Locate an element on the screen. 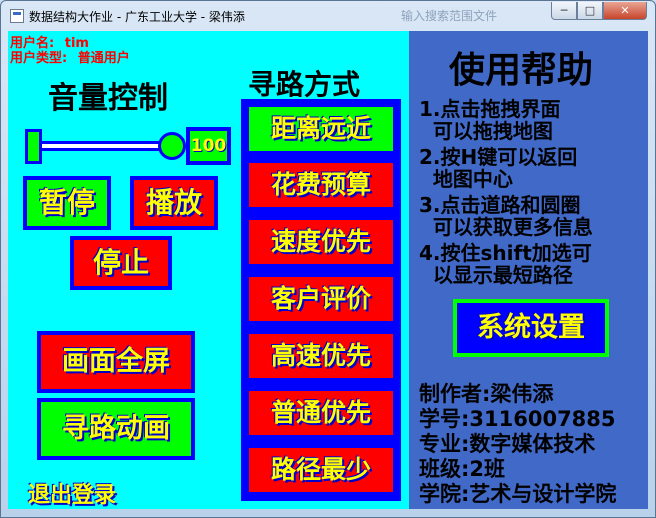 The image size is (656, 518). maximize-button: □ is located at coordinates (590, 11).